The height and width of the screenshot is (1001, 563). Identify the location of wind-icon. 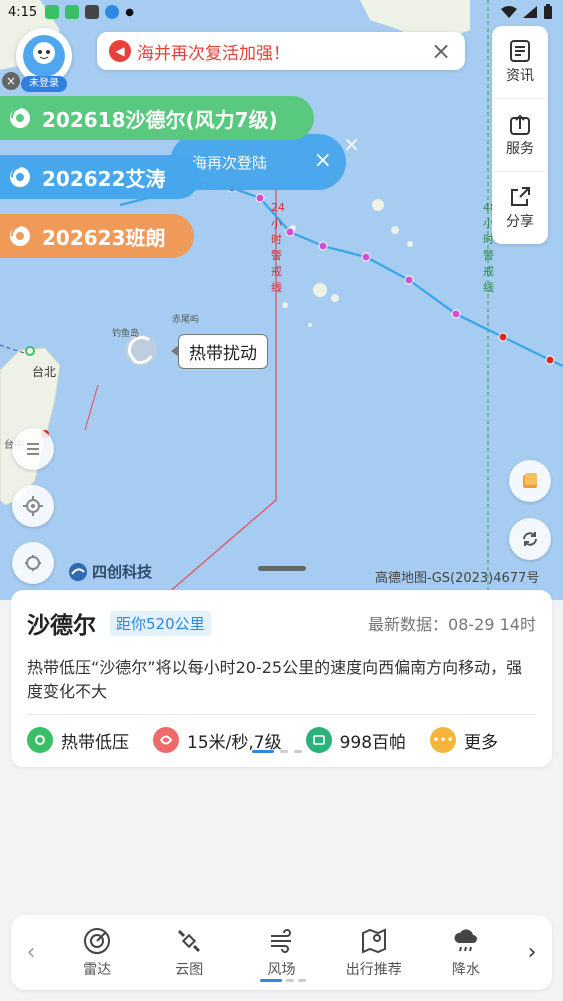
(166, 740).